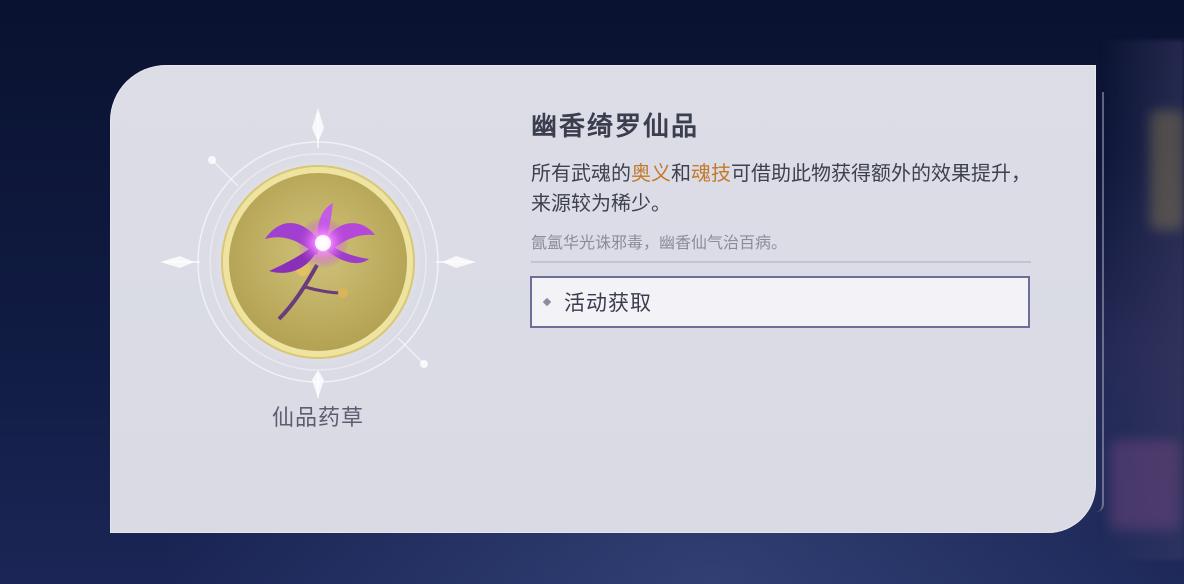 The width and height of the screenshot is (1184, 584). What do you see at coordinates (547, 302) in the screenshot?
I see `diamond-bullet-icon` at bounding box center [547, 302].